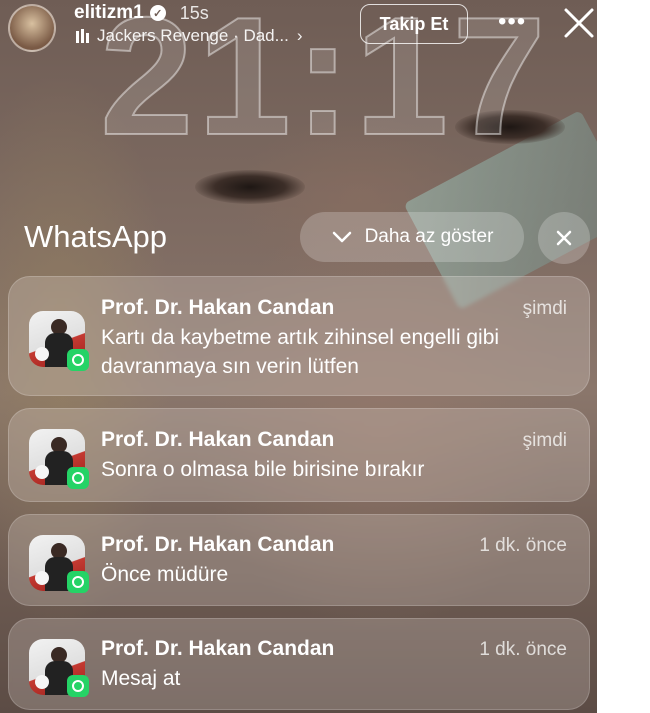 This screenshot has height=713, width=650. What do you see at coordinates (299, 35) in the screenshot?
I see `chevron-right-icon: ›` at bounding box center [299, 35].